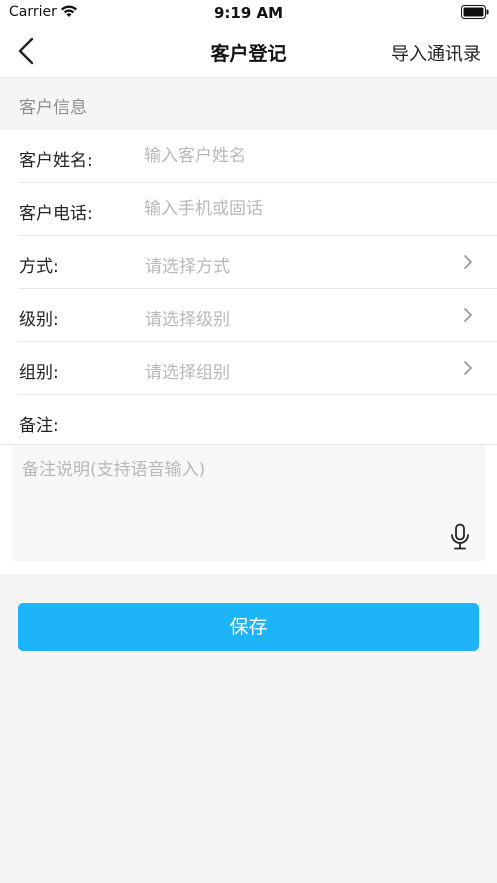 Image resolution: width=497 pixels, height=883 pixels. Describe the element at coordinates (187, 320) in the screenshot. I see `level-select-placeholder: 请选择级别` at that location.